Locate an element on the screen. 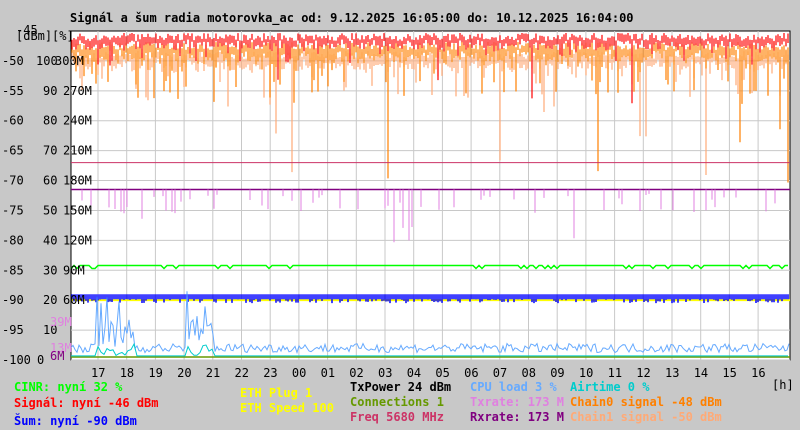 This screenshot has height=430, width=800. x-tick-label: 16 is located at coordinates (758, 373).